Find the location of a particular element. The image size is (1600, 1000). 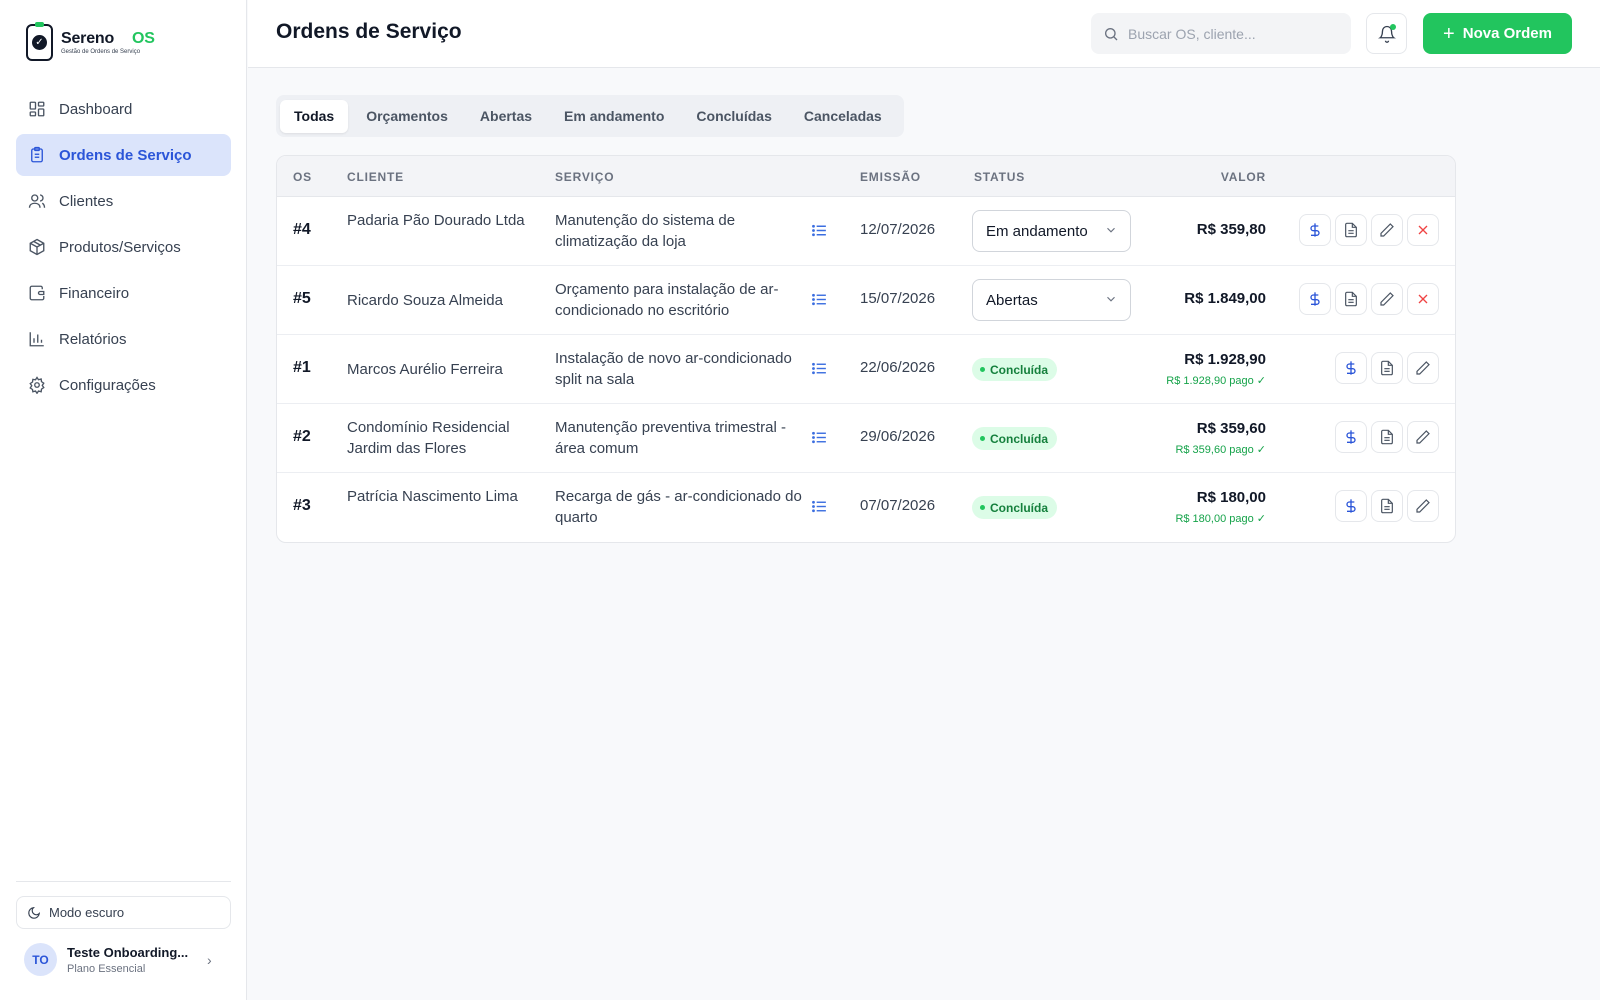

order-number: #3 is located at coordinates (302, 505).